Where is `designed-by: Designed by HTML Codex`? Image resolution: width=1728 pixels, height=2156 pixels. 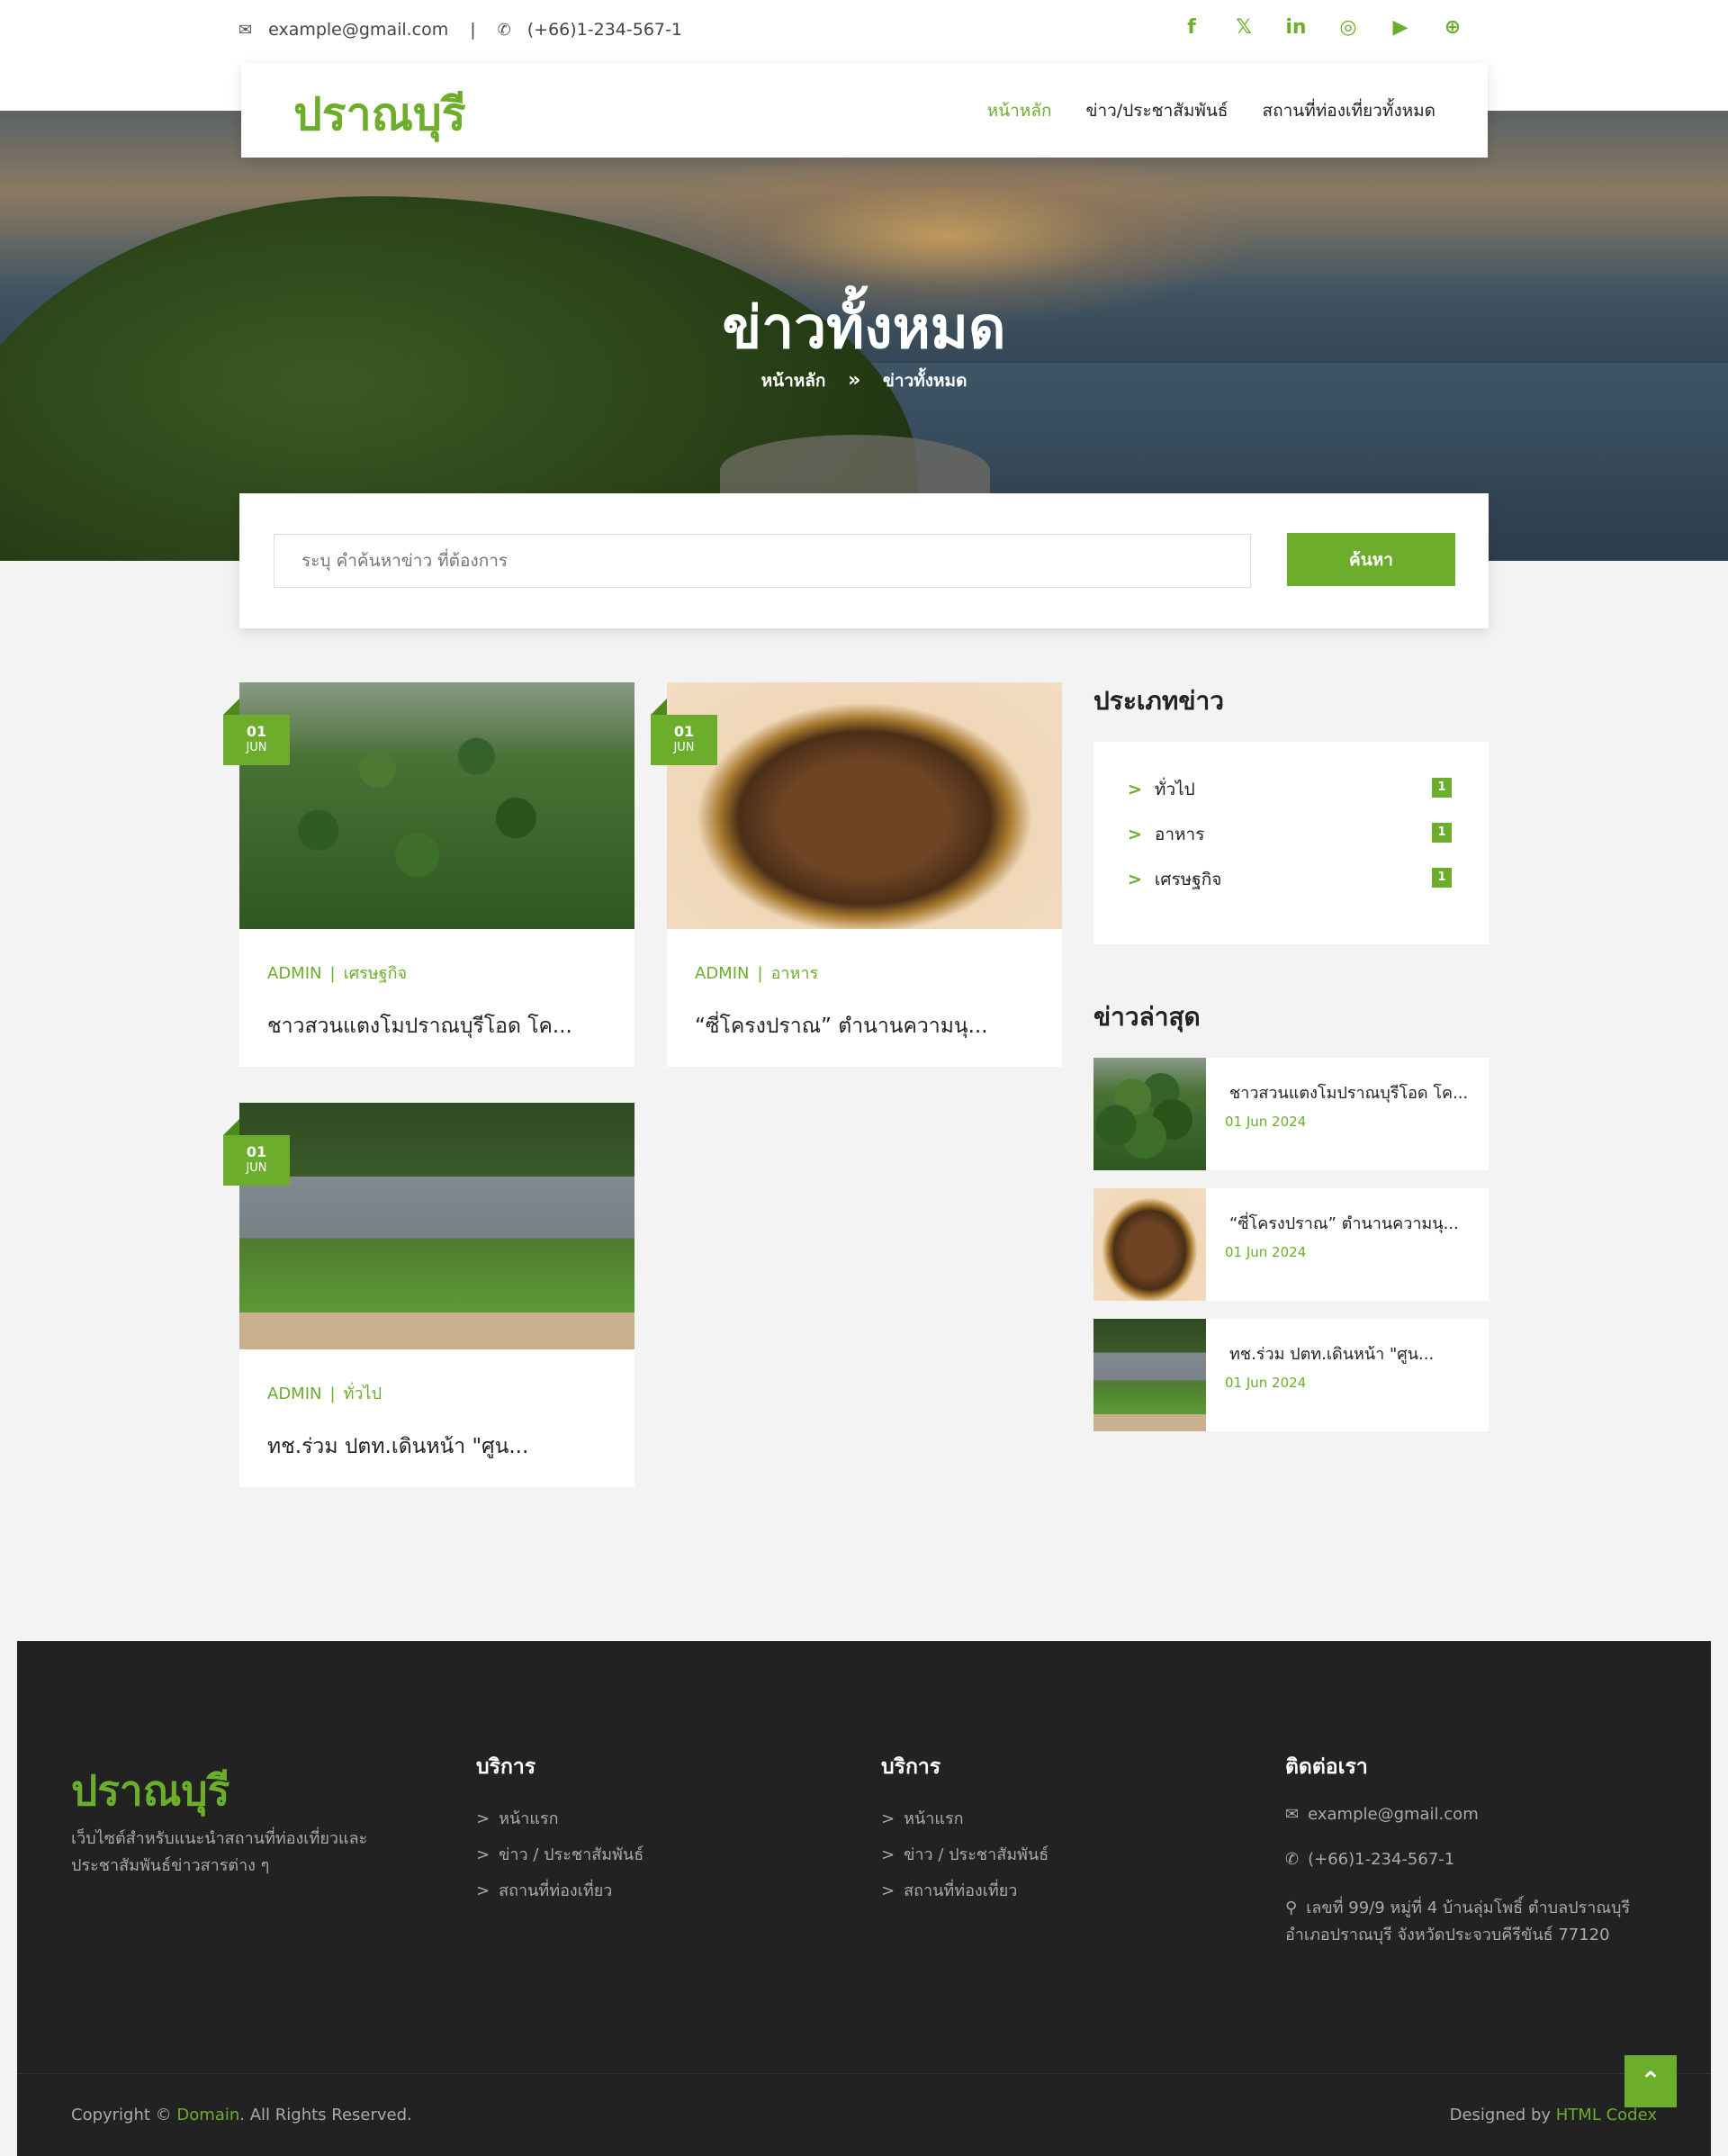 designed-by: Designed by HTML Codex is located at coordinates (1553, 2115).